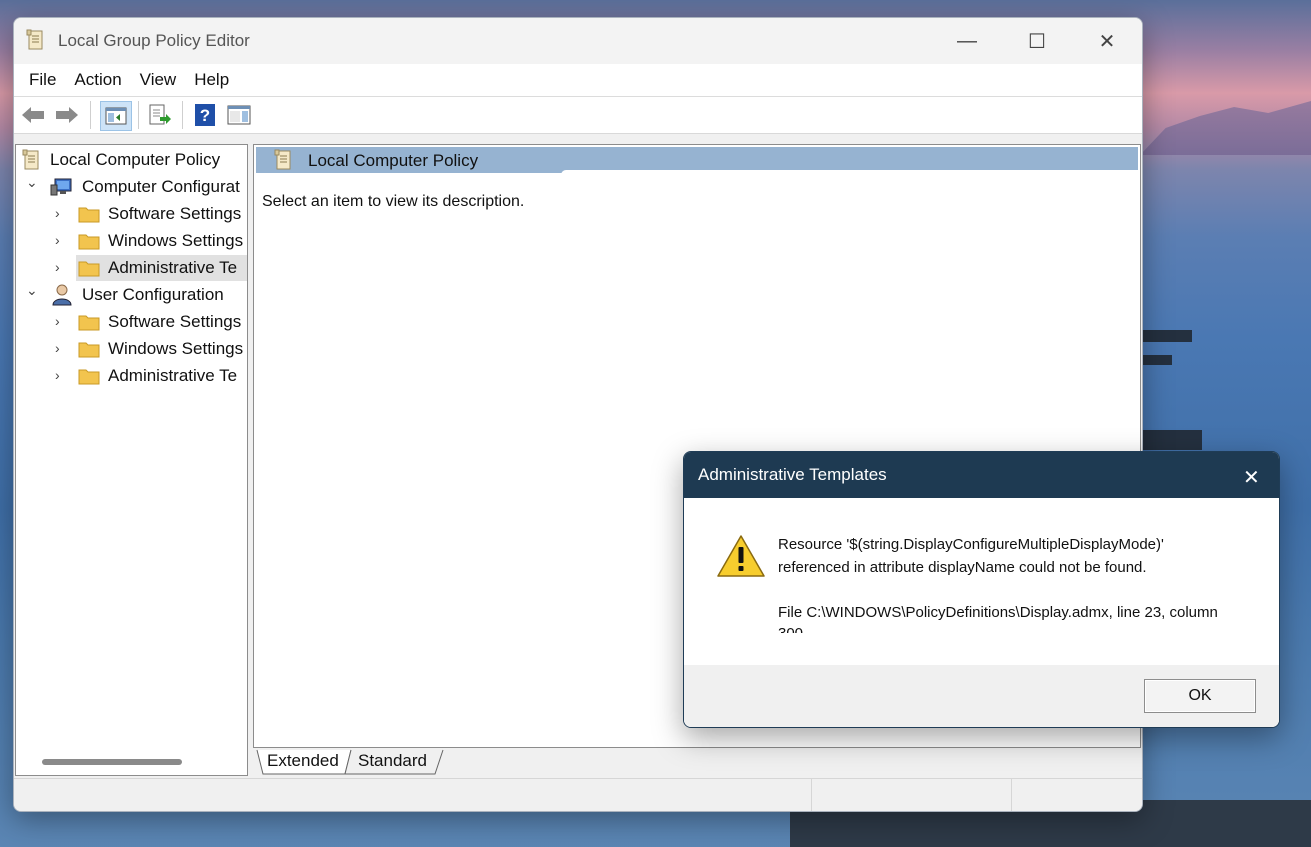 The width and height of the screenshot is (1311, 847). I want to click on export-list-icon, so click(160, 114).